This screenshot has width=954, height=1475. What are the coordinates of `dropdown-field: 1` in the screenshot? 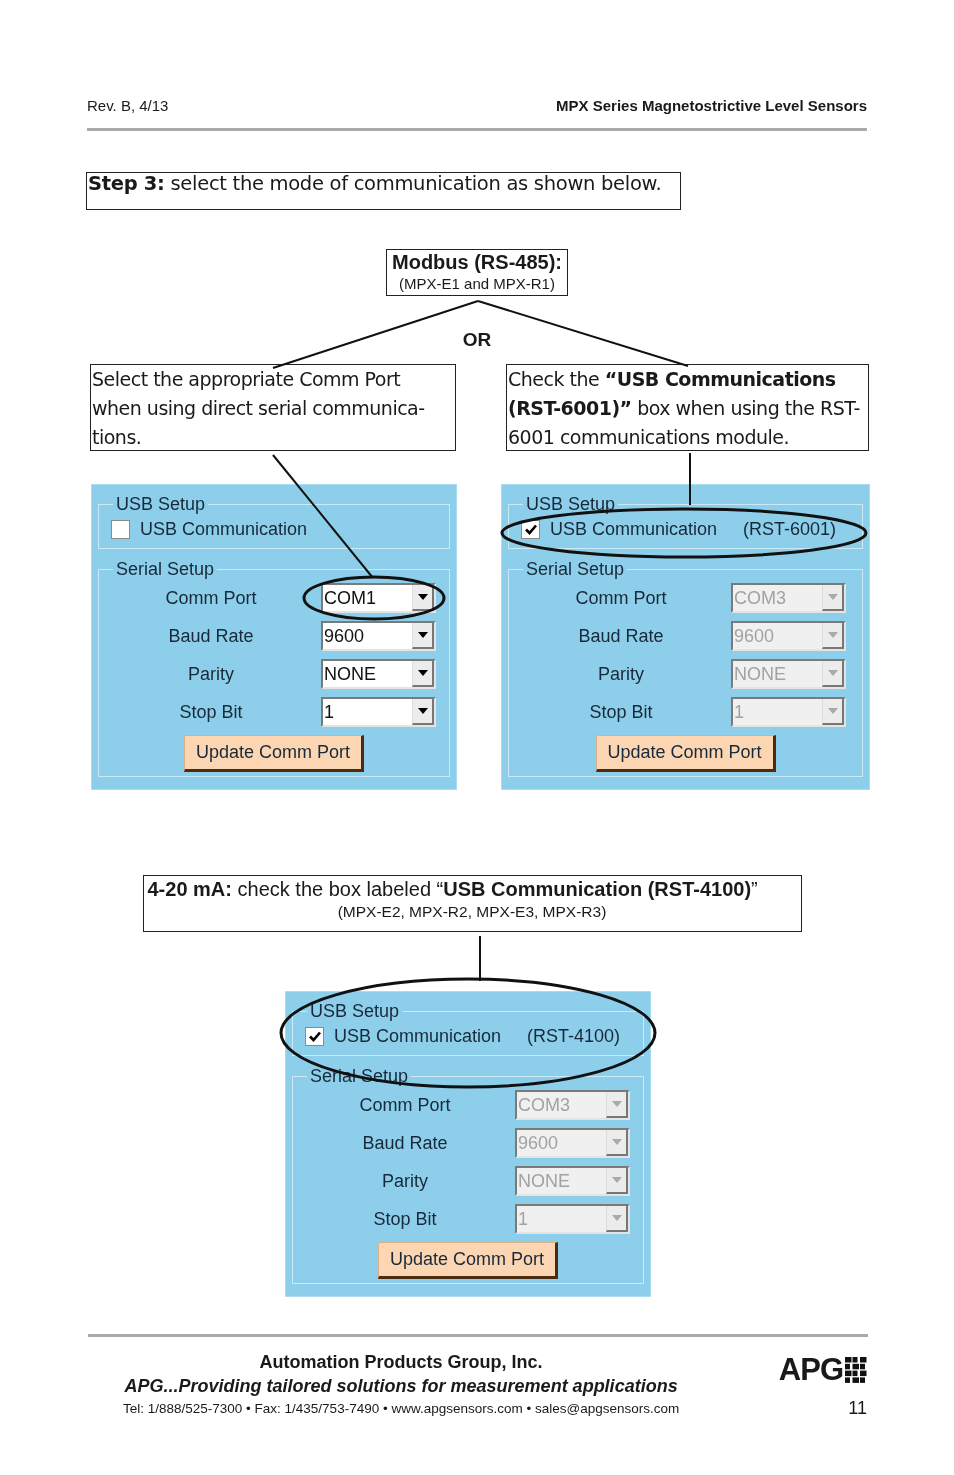 It's located at (378, 712).